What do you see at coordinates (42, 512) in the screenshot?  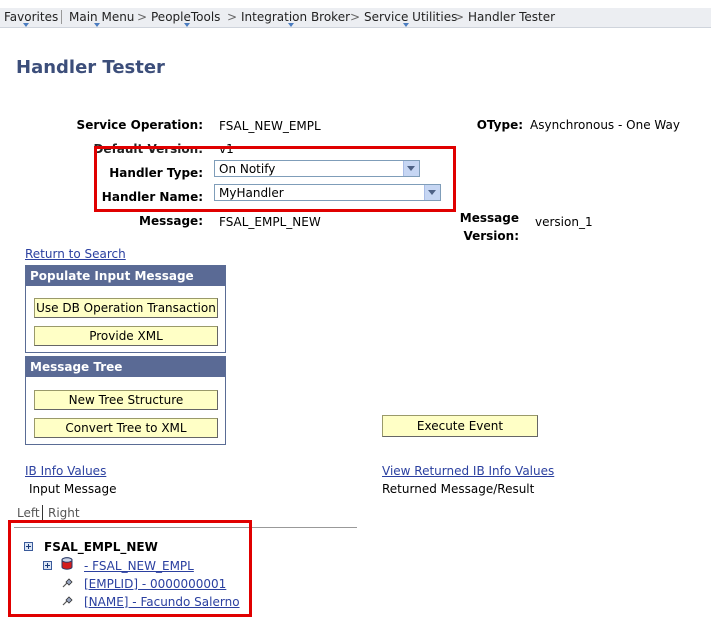 I see `tab-divider` at bounding box center [42, 512].